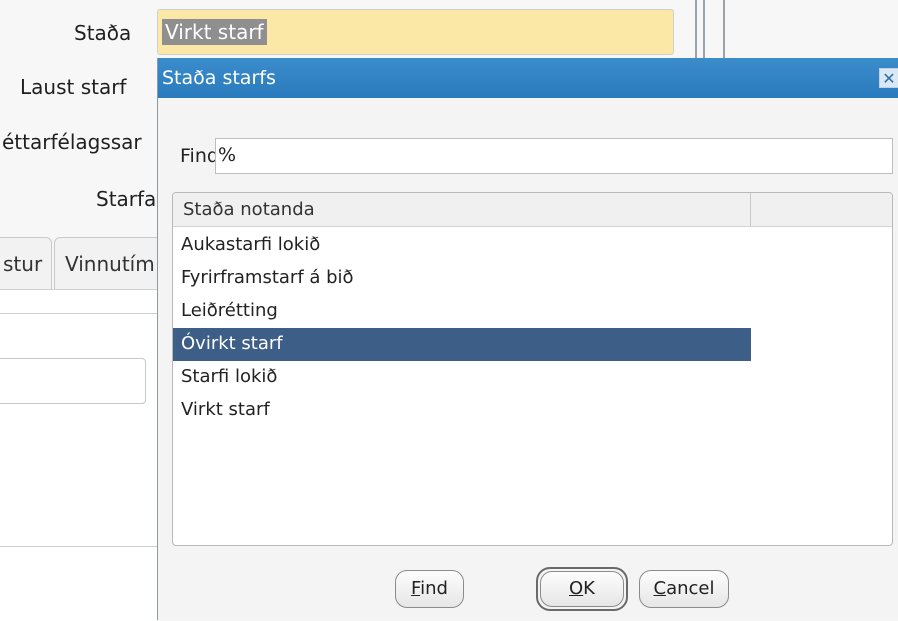 Image resolution: width=898 pixels, height=621 pixels. Describe the element at coordinates (416, 588) in the screenshot. I see `find-mnemonic: F` at that location.